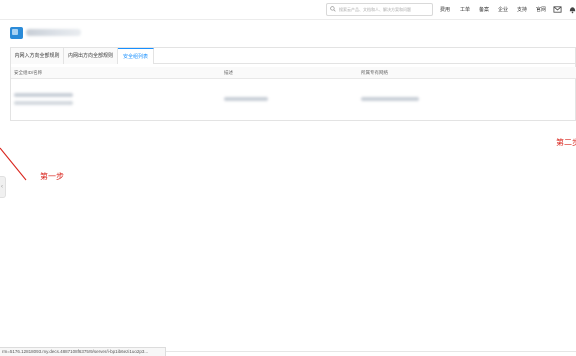 This screenshot has height=356, width=576. What do you see at coordinates (288, 10) in the screenshot?
I see `top-navigation-bar: 搜索云产品、文档和人、解决方案和问题 费用 工单 备案 企业 支持 官网` at bounding box center [288, 10].